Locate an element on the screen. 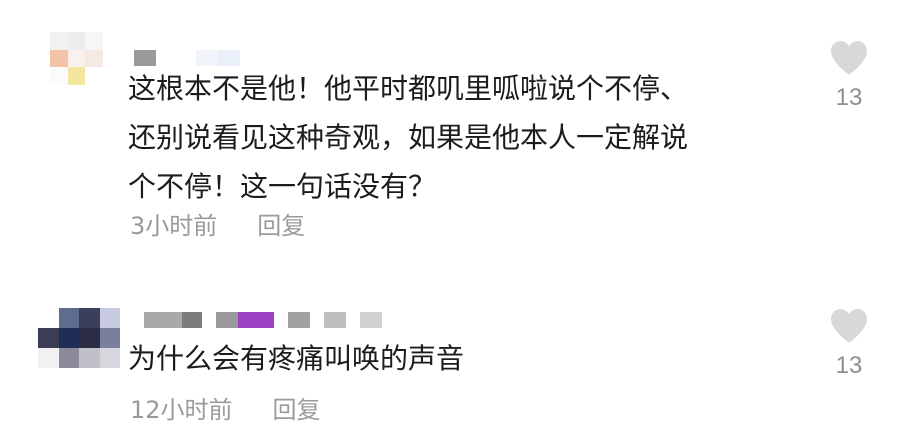  comment-time: 12小时前 is located at coordinates (181, 410).